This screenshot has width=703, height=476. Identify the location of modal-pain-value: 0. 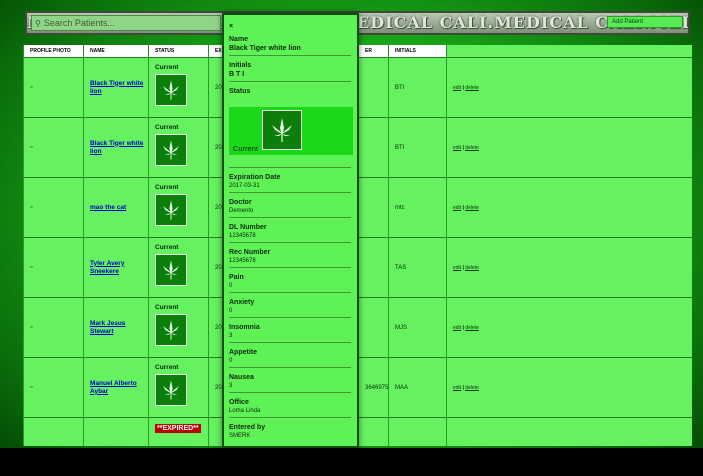
(231, 286).